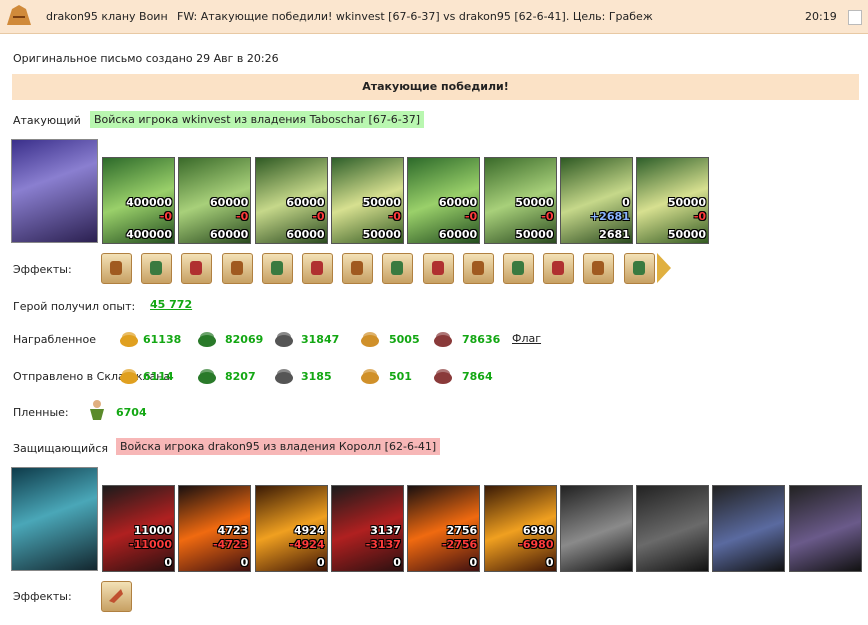 The width and height of the screenshot is (868, 625). I want to click on effect-sword2-icon, so click(237, 268).